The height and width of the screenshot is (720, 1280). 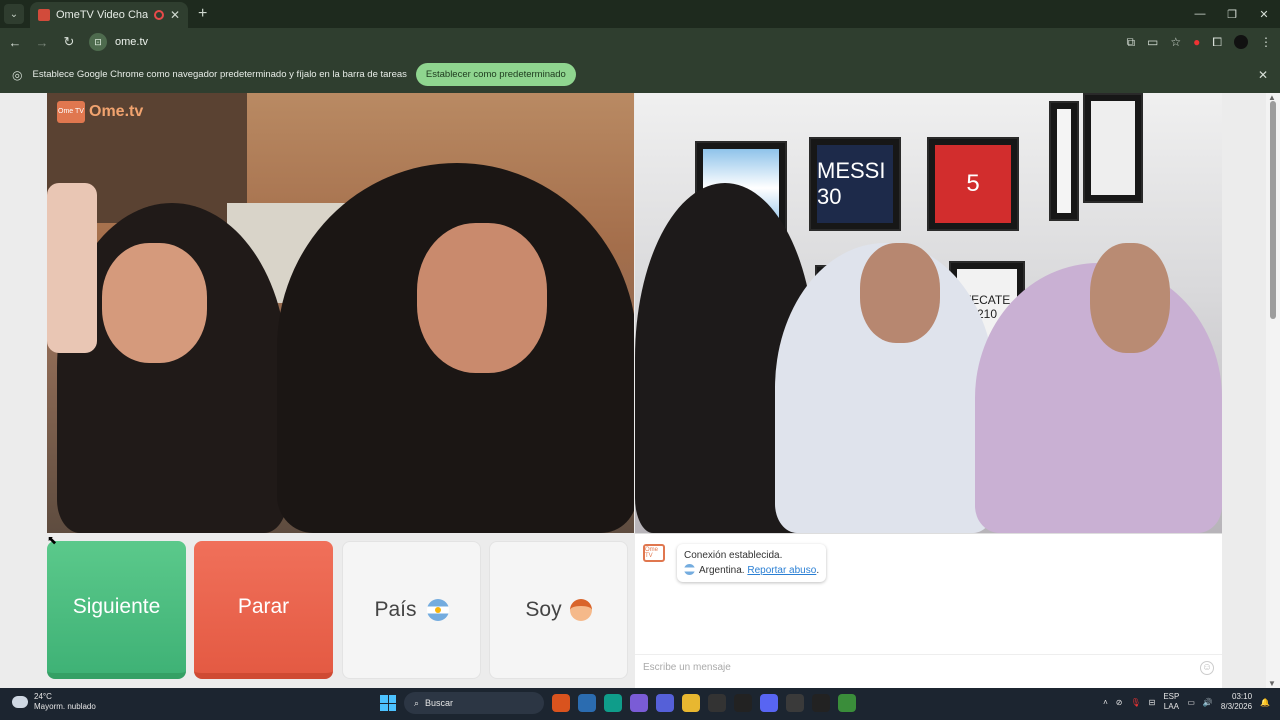 I want to click on country-label: País, so click(x=395, y=609).